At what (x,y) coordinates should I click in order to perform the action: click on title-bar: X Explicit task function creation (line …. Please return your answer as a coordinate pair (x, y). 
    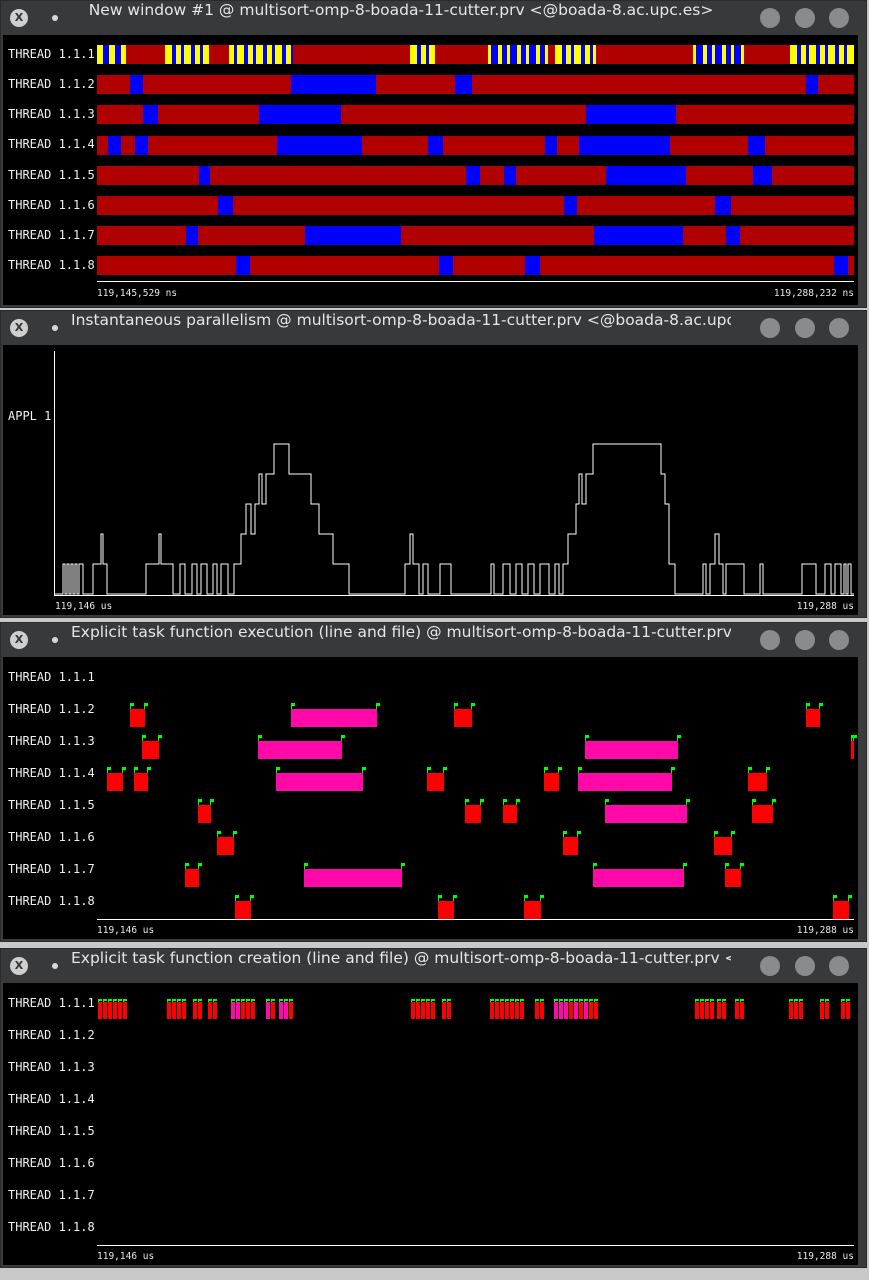
    Looking at the image, I should click on (433, 966).